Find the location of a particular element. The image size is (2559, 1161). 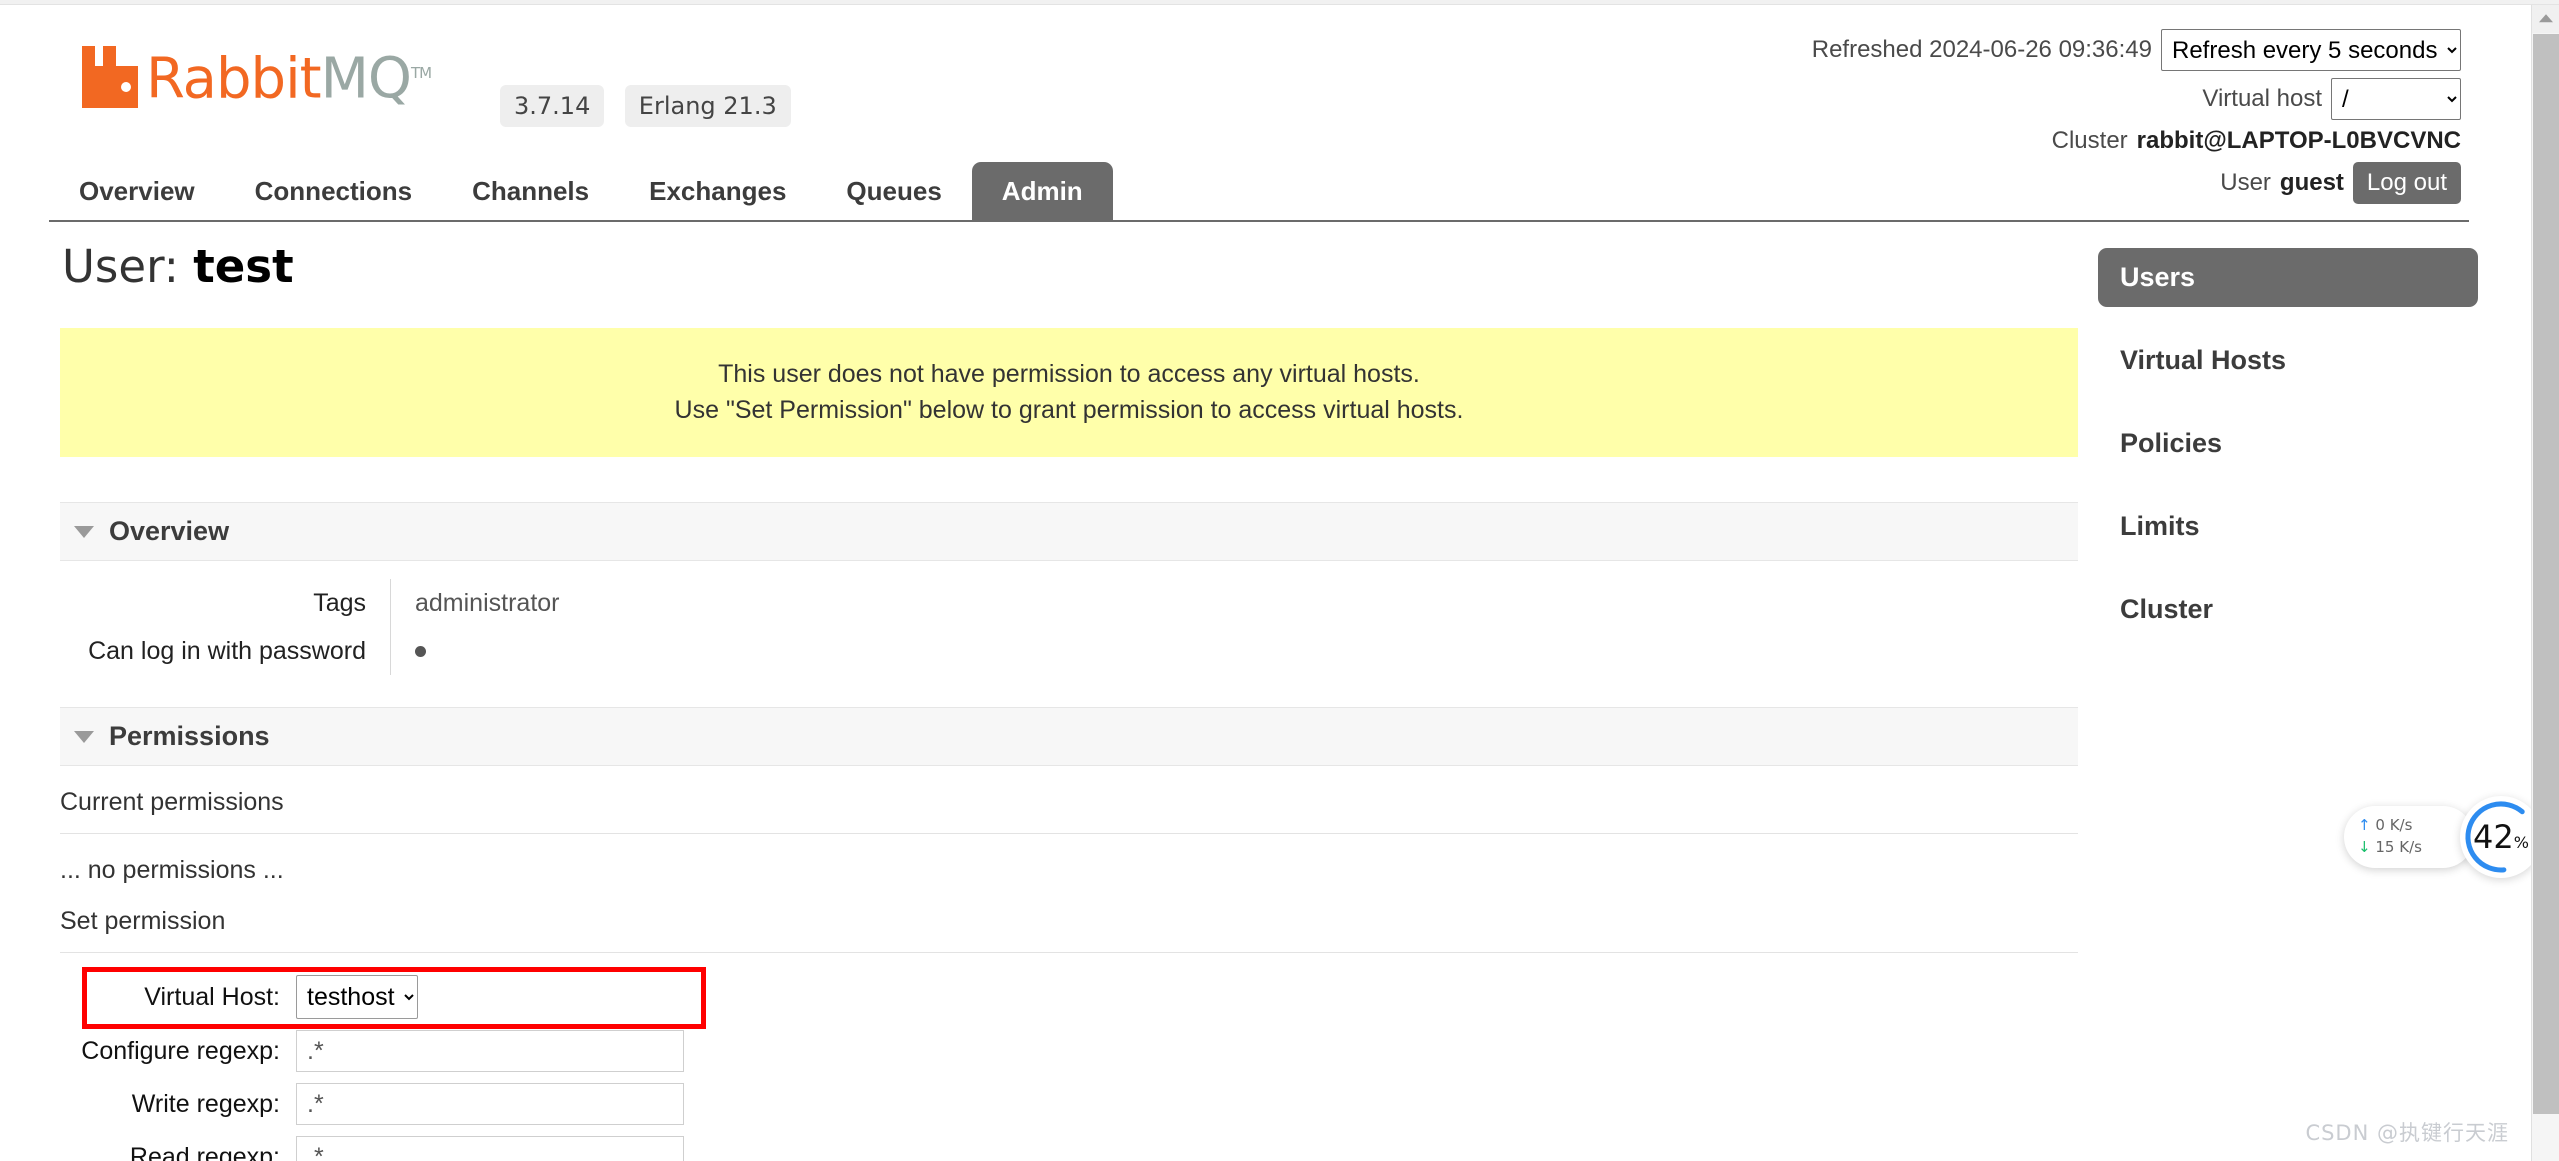

configure-regexp-label: Configure regexp: is located at coordinates (180, 1050).